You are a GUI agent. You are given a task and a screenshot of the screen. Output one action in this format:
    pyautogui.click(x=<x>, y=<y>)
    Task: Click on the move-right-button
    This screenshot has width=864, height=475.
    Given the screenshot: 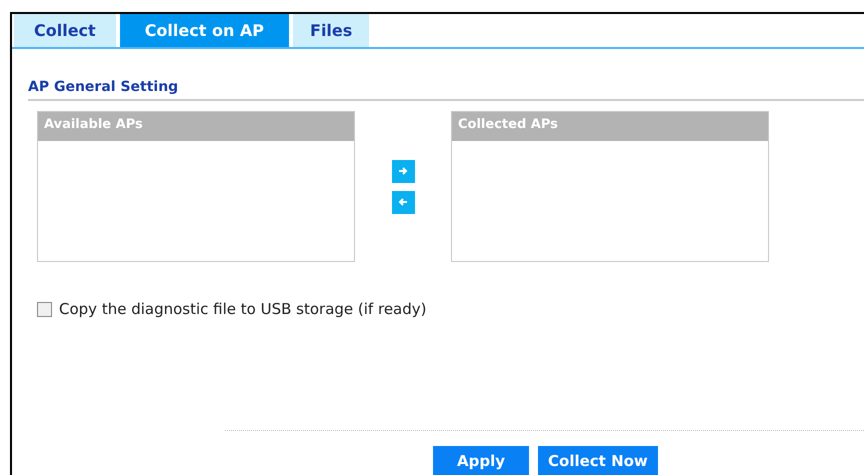 What is the action you would take?
    pyautogui.click(x=403, y=171)
    